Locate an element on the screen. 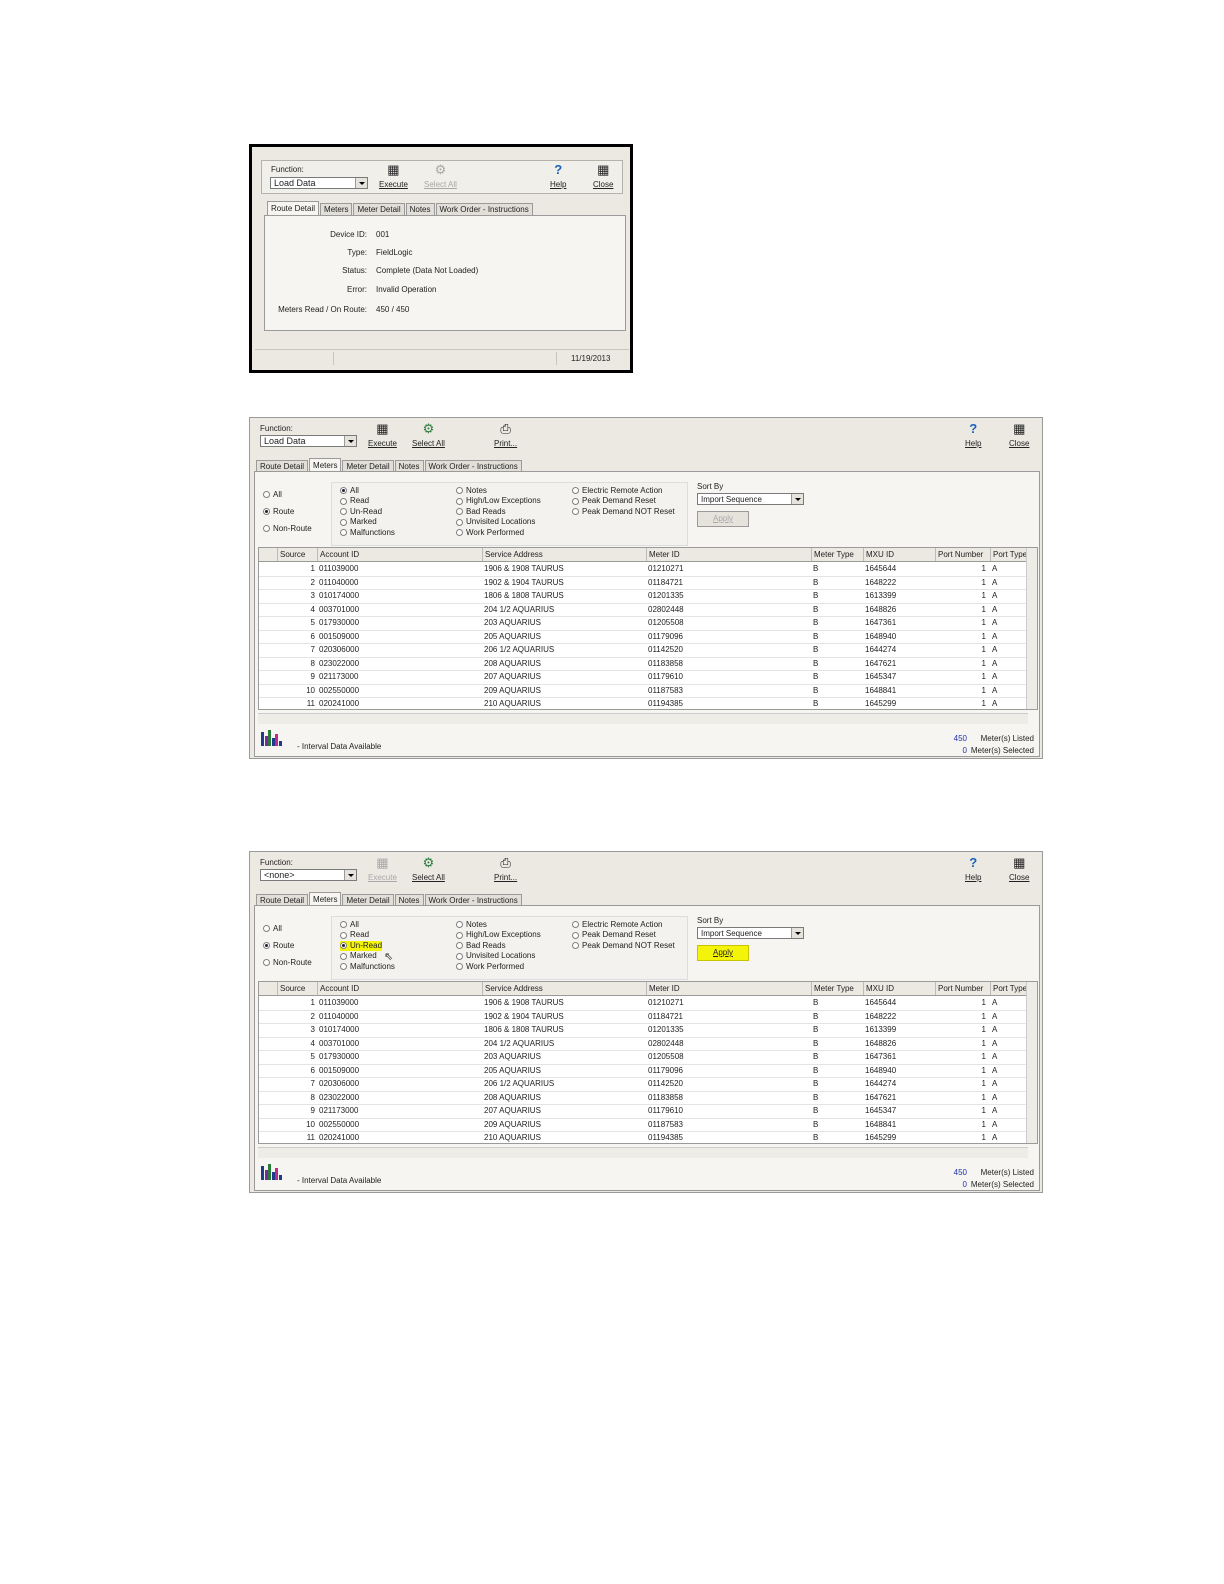 The height and width of the screenshot is (1584, 1224). tab-notes: Notes is located at coordinates (420, 209).